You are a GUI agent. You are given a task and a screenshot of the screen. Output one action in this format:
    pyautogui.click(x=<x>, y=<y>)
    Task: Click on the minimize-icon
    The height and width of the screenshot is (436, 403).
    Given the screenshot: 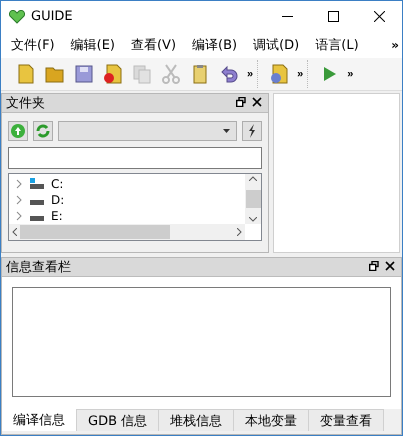 What is the action you would take?
    pyautogui.click(x=287, y=17)
    